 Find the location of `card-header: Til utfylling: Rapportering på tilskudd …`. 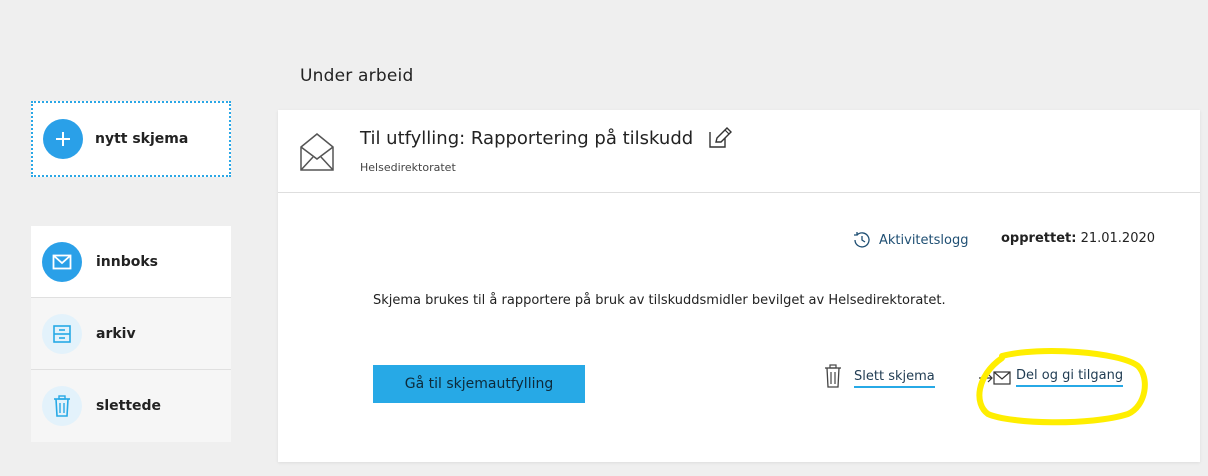

card-header: Til utfylling: Rapportering på tilskudd … is located at coordinates (739, 151).